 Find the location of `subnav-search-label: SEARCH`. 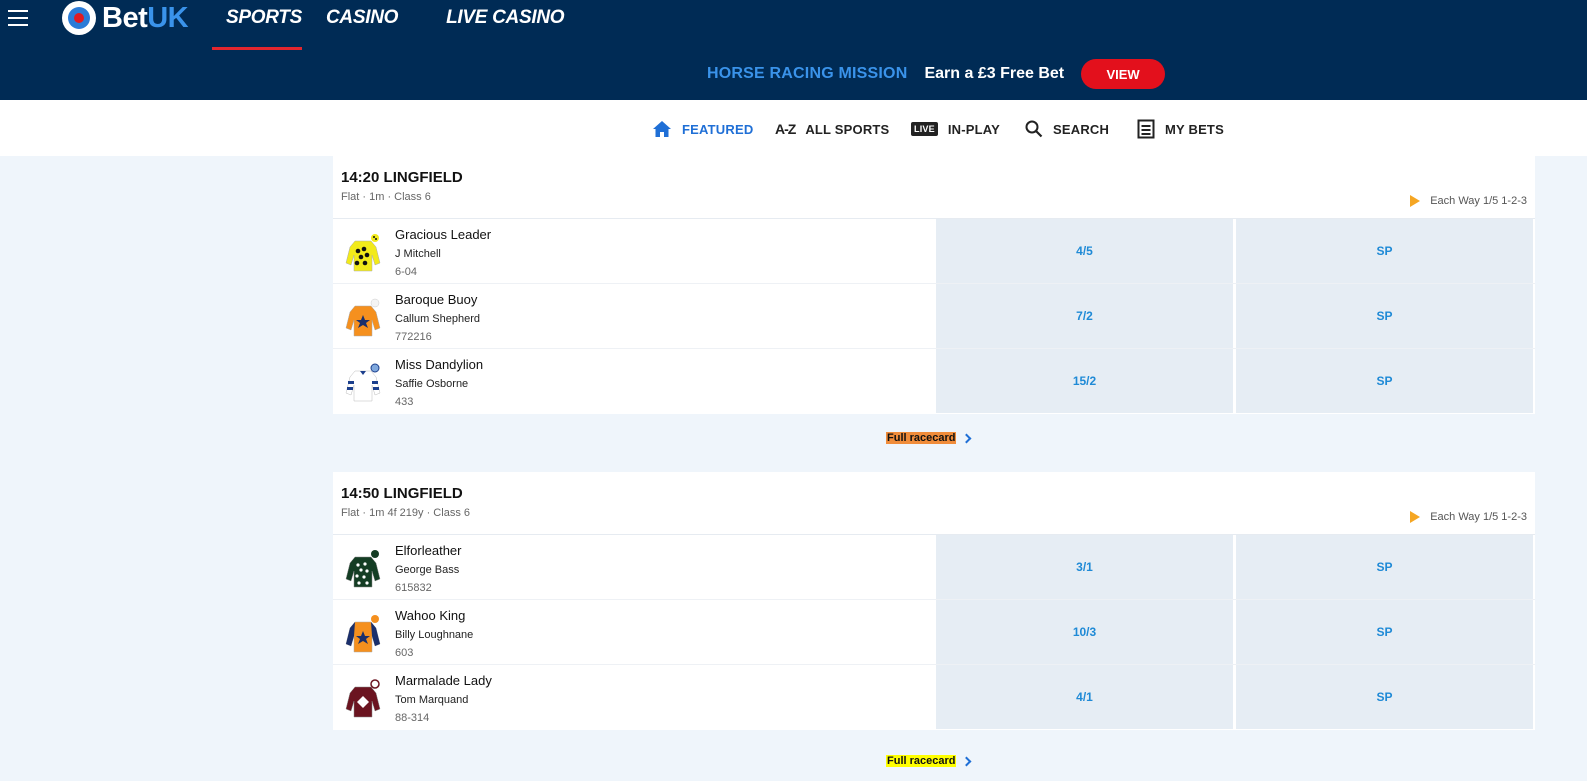

subnav-search-label: SEARCH is located at coordinates (1081, 129).